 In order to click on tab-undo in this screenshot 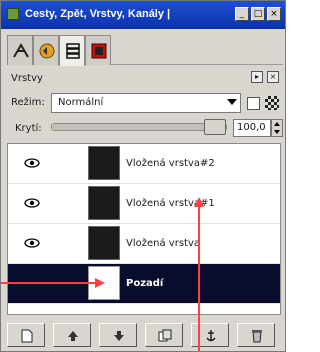, I will do `click(46, 50)`.